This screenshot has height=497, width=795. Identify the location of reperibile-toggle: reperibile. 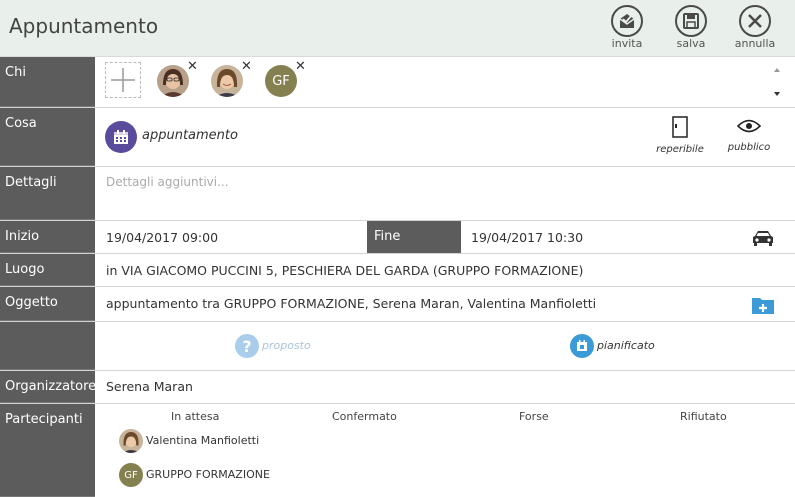
(680, 135).